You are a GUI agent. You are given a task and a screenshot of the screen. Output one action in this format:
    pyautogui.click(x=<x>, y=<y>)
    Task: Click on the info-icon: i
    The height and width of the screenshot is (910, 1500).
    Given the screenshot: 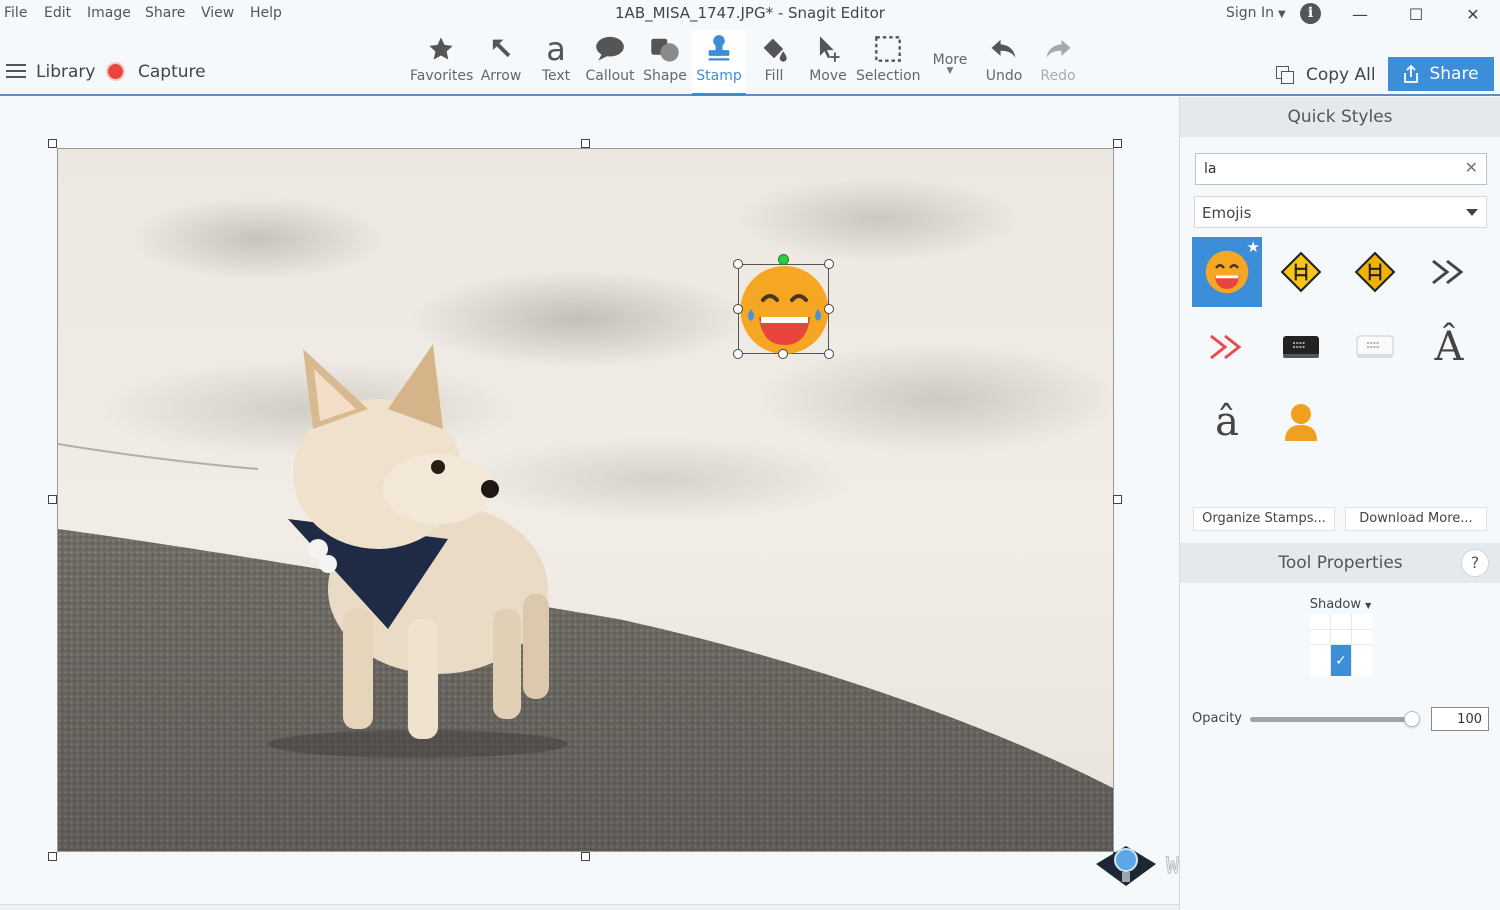 What is the action you would take?
    pyautogui.click(x=1310, y=13)
    